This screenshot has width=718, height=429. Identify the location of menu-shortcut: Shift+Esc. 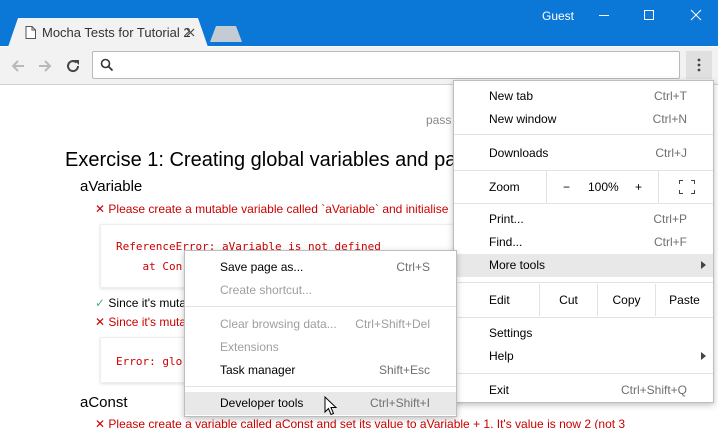
(404, 370).